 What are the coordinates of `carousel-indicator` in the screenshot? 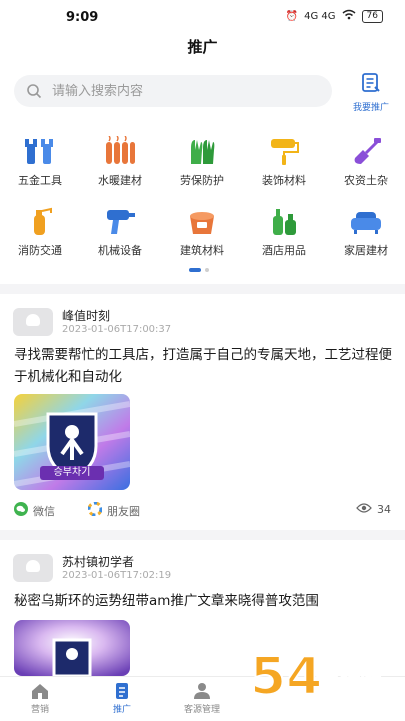 It's located at (199, 270).